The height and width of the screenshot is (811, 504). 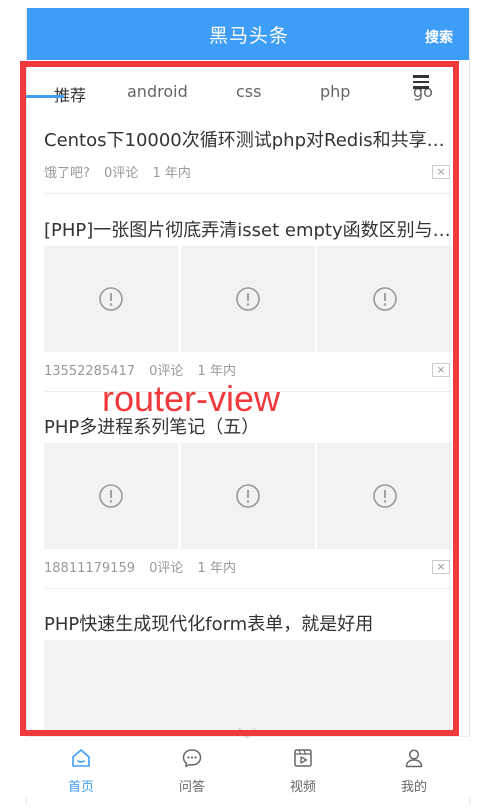 I want to click on tabbar-item-video: 视频, so click(x=303, y=767).